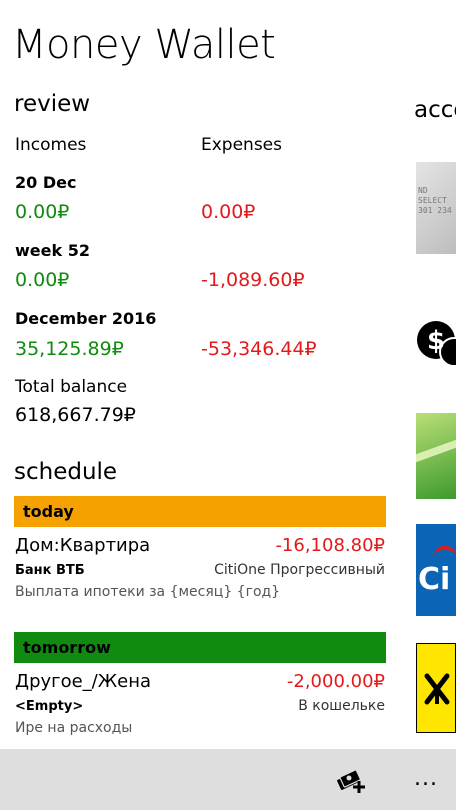 This screenshot has width=456, height=810. Describe the element at coordinates (86, 318) in the screenshot. I see `period-label: December 2016` at that location.